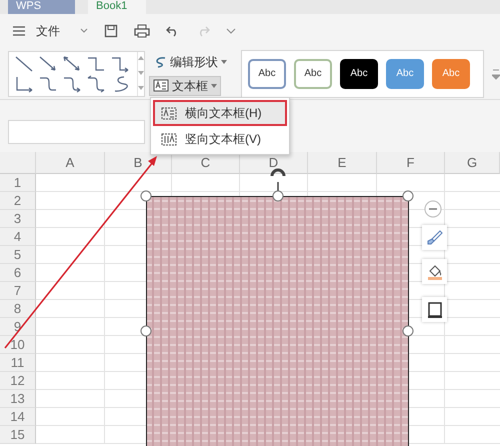  What do you see at coordinates (111, 31) in the screenshot?
I see `save-icon` at bounding box center [111, 31].